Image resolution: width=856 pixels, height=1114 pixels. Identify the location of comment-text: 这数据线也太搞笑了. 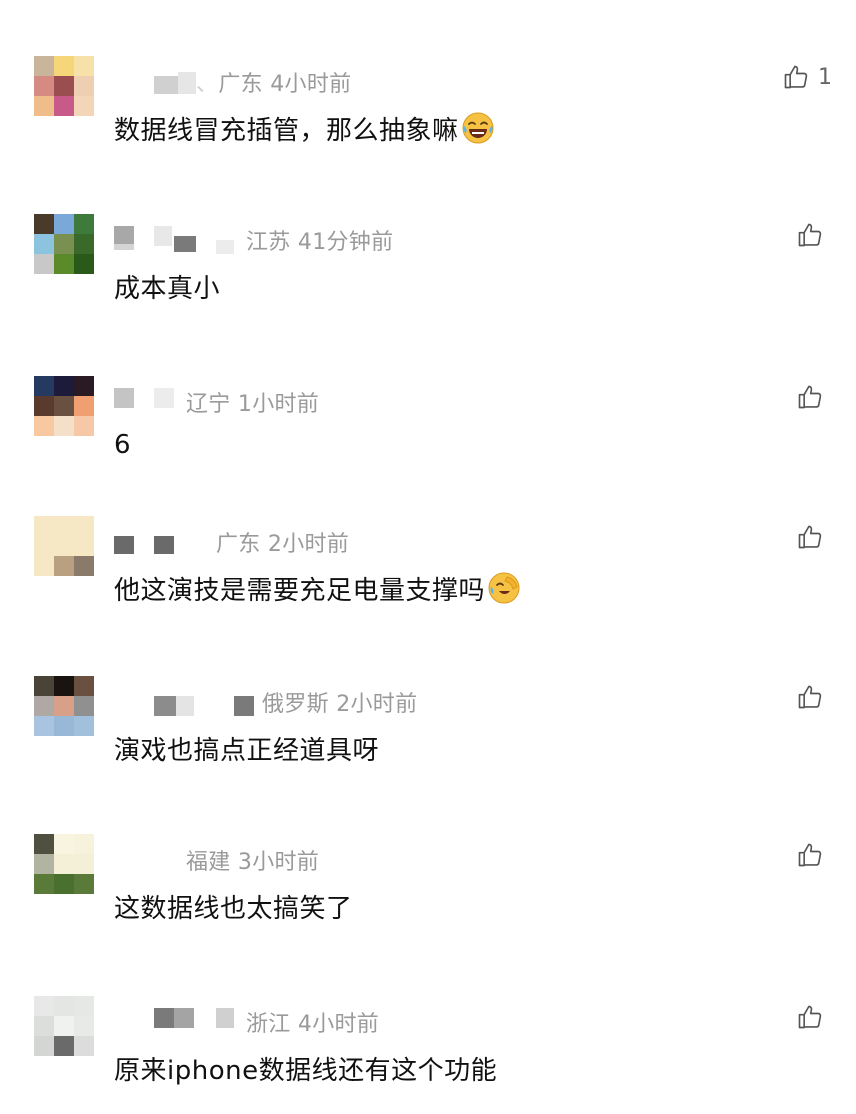
(233, 909).